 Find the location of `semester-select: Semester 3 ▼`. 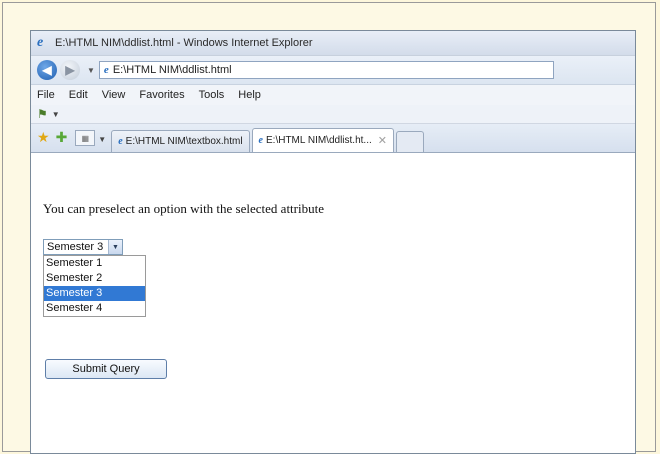

semester-select: Semester 3 ▼ is located at coordinates (83, 247).